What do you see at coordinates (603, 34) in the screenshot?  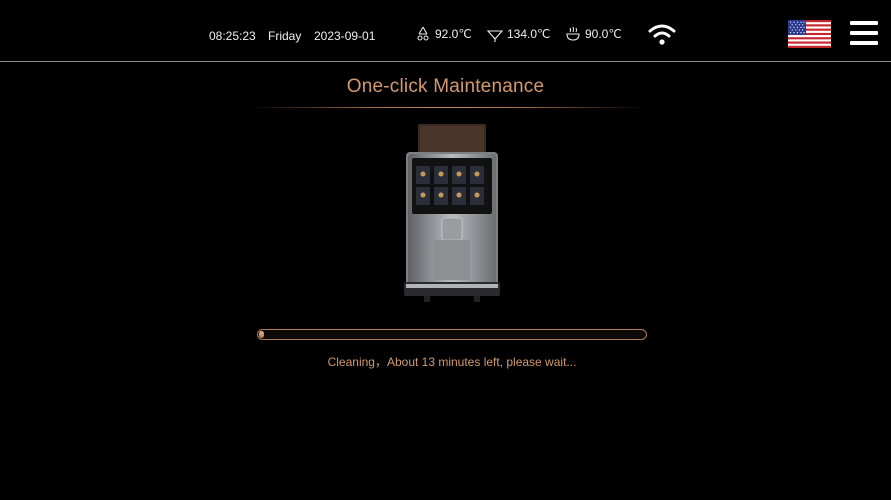 I see `cup-temp-value: 90.0℃` at bounding box center [603, 34].